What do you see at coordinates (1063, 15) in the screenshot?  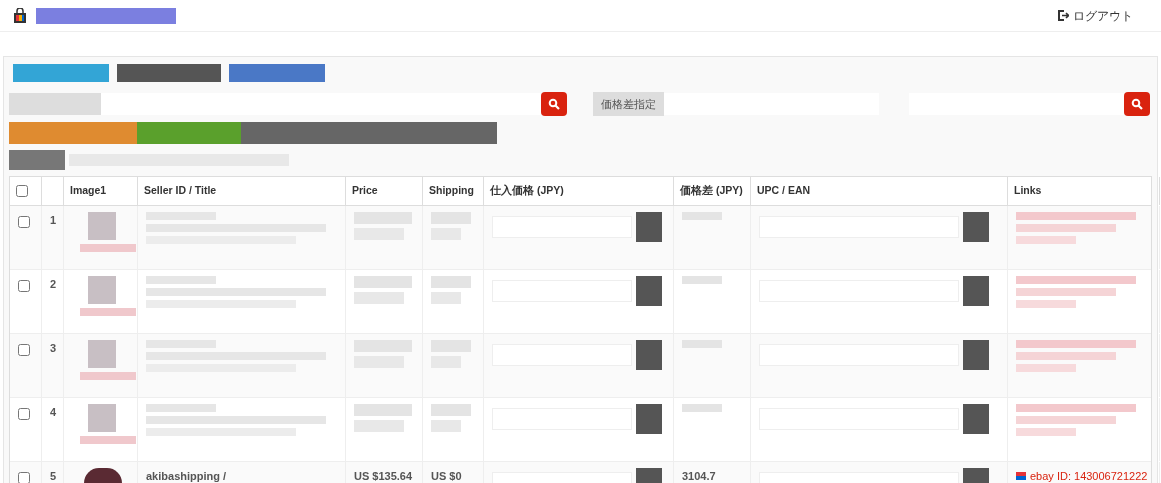 I see `logout-icon` at bounding box center [1063, 15].